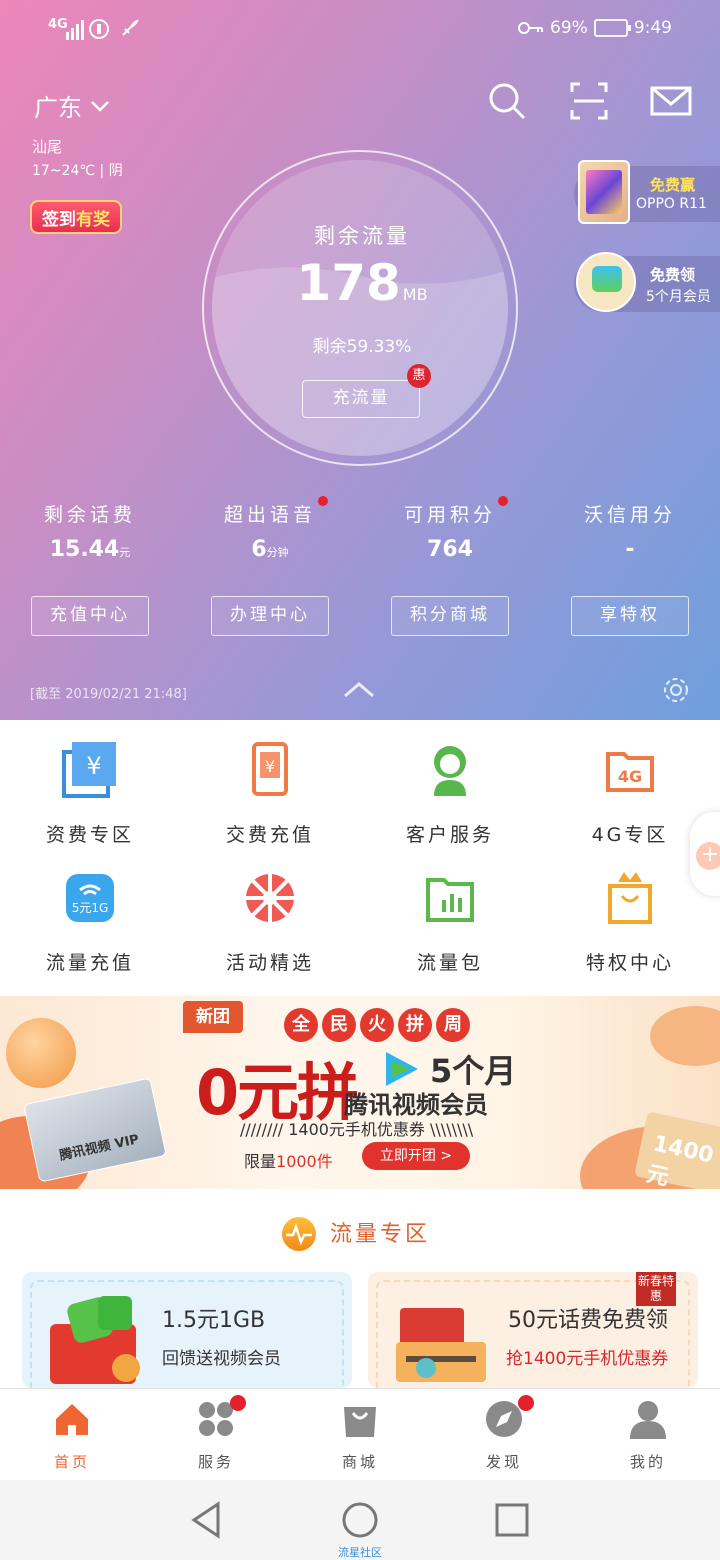 Image resolution: width=720 pixels, height=1560 pixels. What do you see at coordinates (75, 30) in the screenshot?
I see `signal-icon` at bounding box center [75, 30].